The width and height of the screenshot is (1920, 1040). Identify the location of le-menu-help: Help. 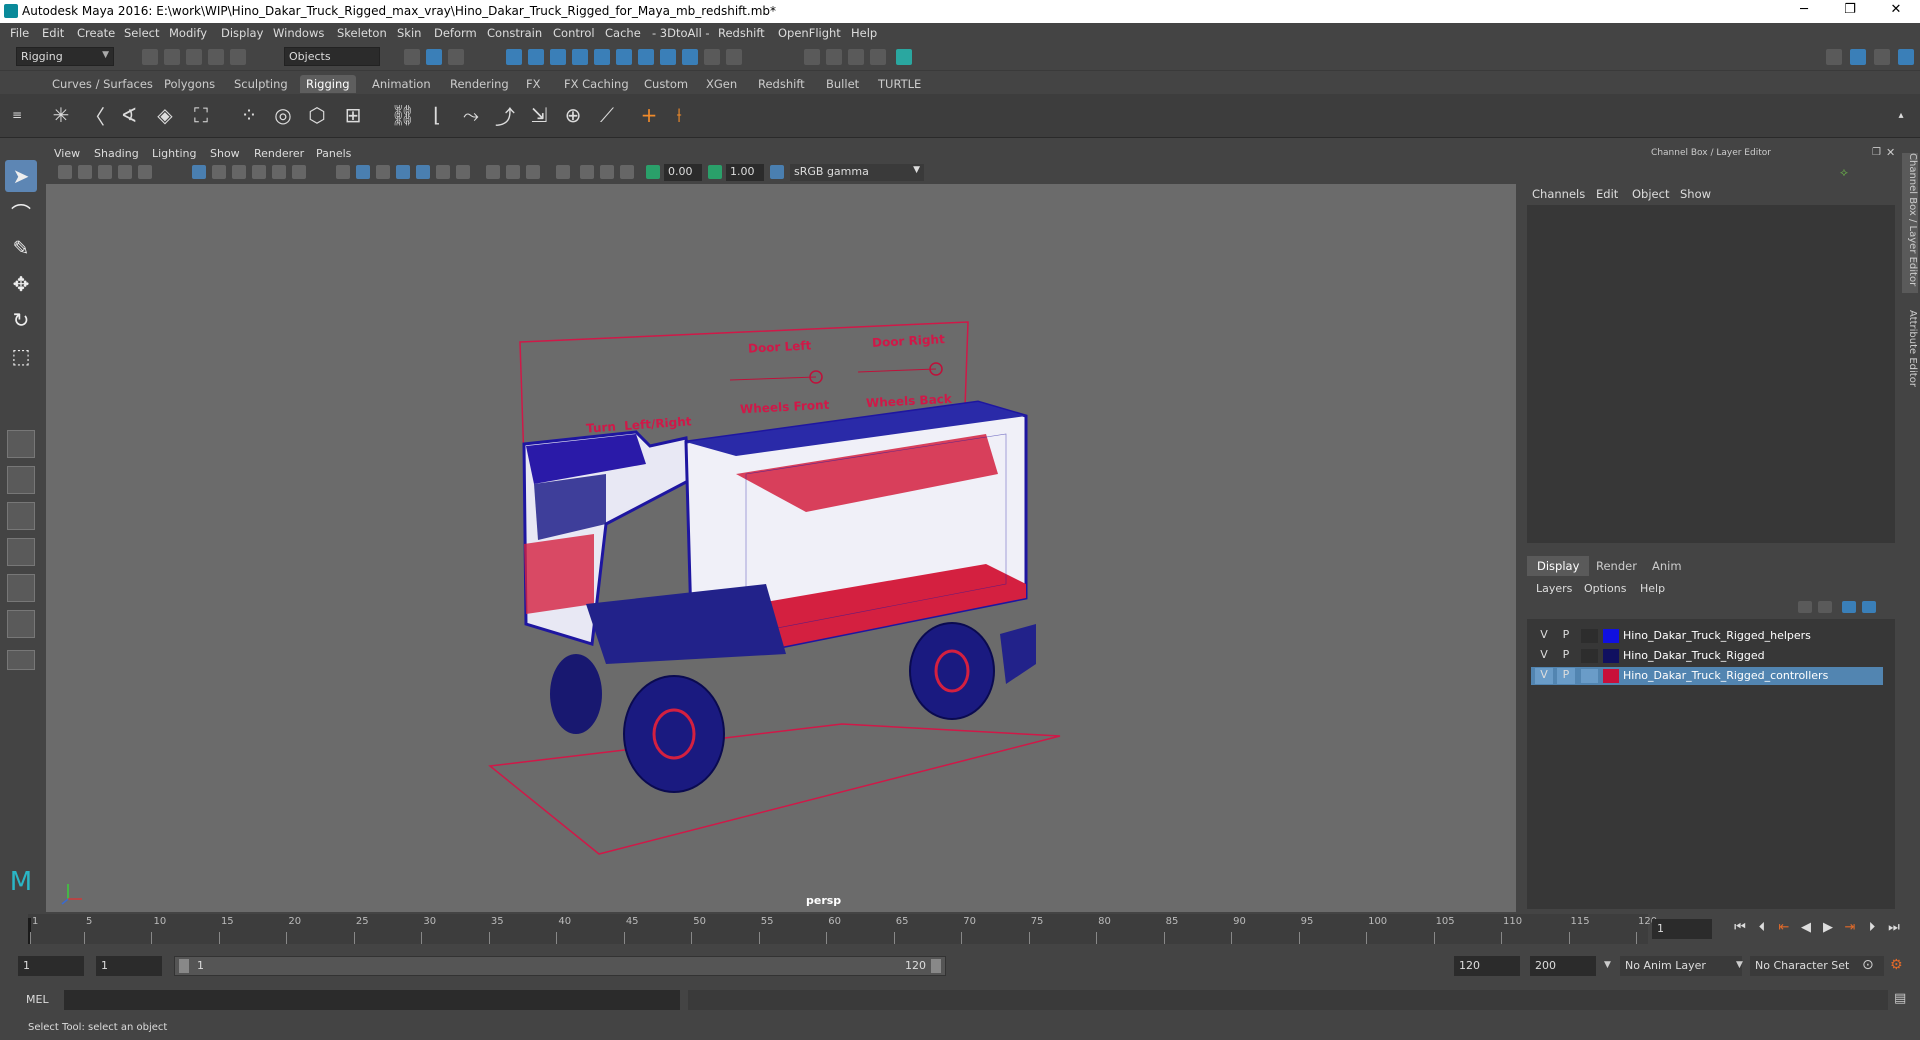
(1652, 588).